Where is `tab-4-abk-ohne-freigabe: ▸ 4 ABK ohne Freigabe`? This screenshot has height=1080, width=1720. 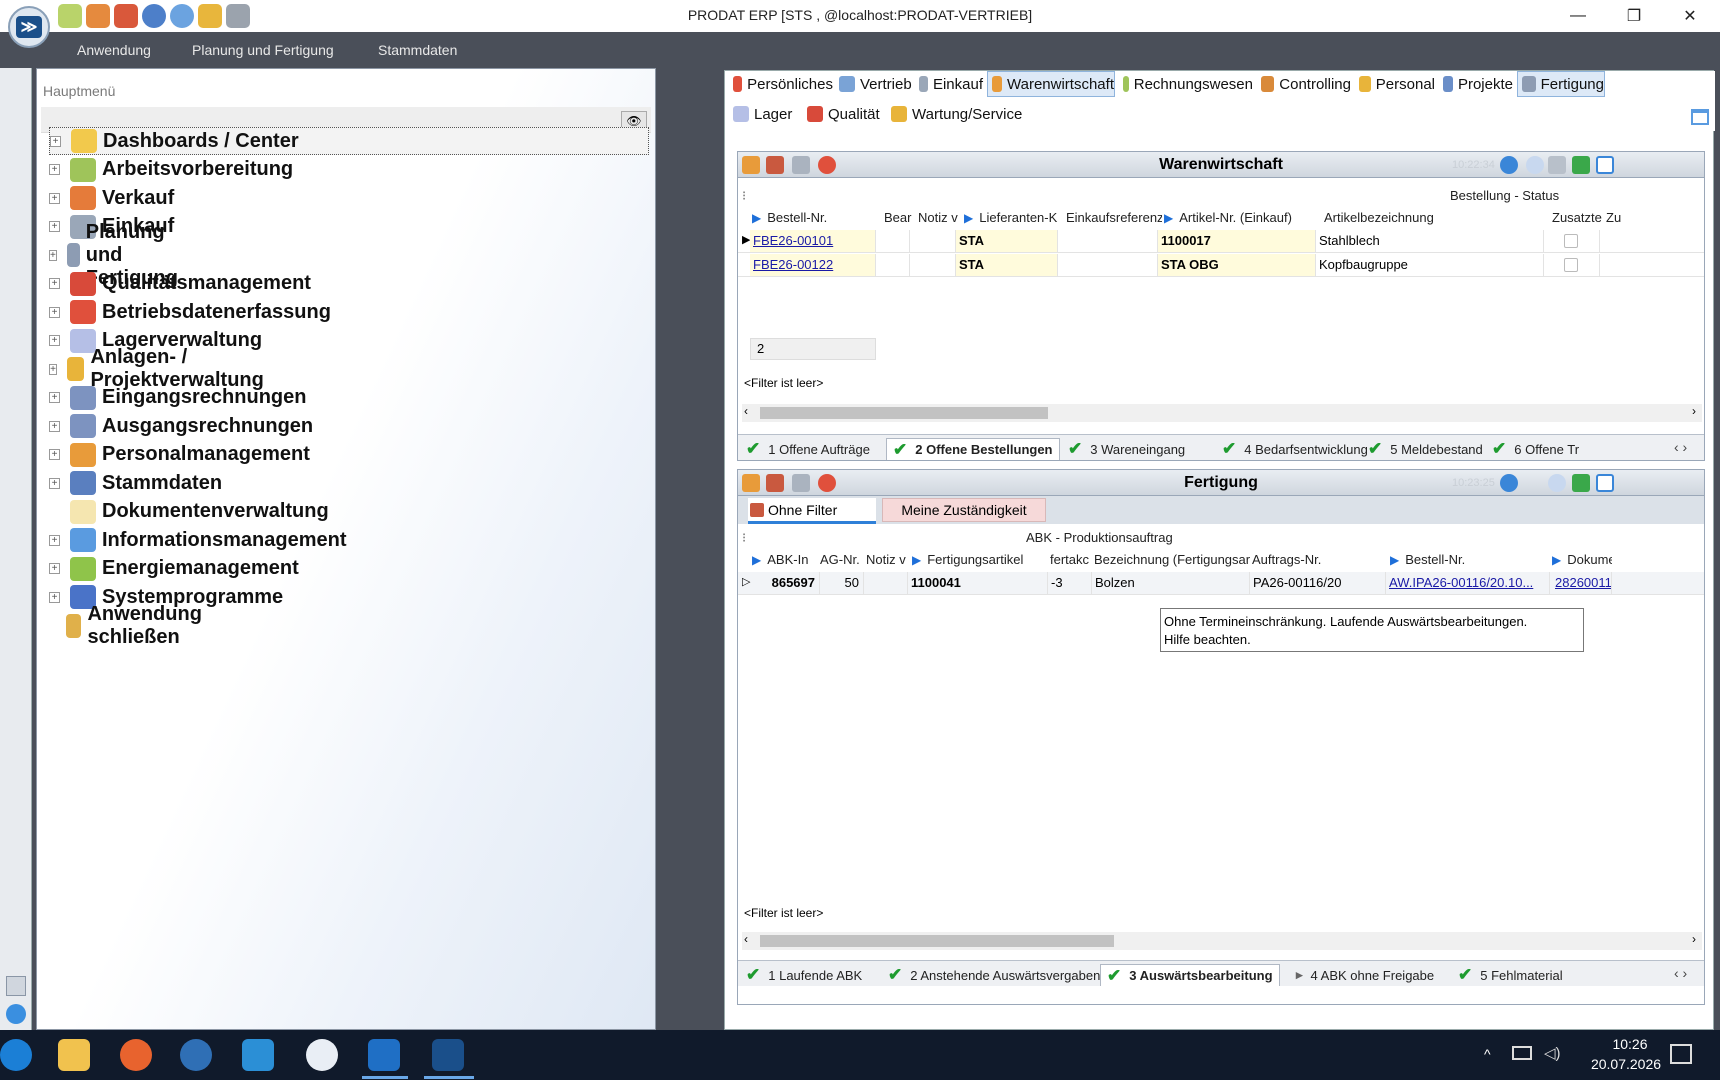
tab-4-abk-ohne-freigabe: ▸ 4 ABK ohne Freigabe is located at coordinates (1365, 975).